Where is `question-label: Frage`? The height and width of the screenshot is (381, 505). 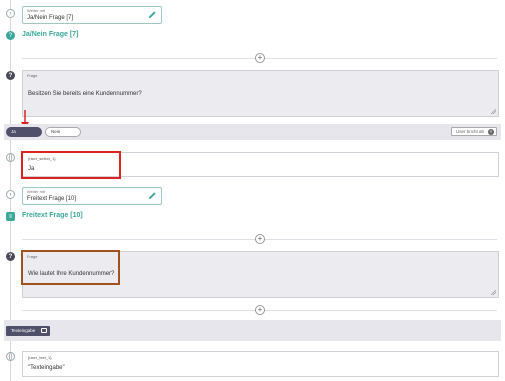
question-label: Frage is located at coordinates (32, 75).